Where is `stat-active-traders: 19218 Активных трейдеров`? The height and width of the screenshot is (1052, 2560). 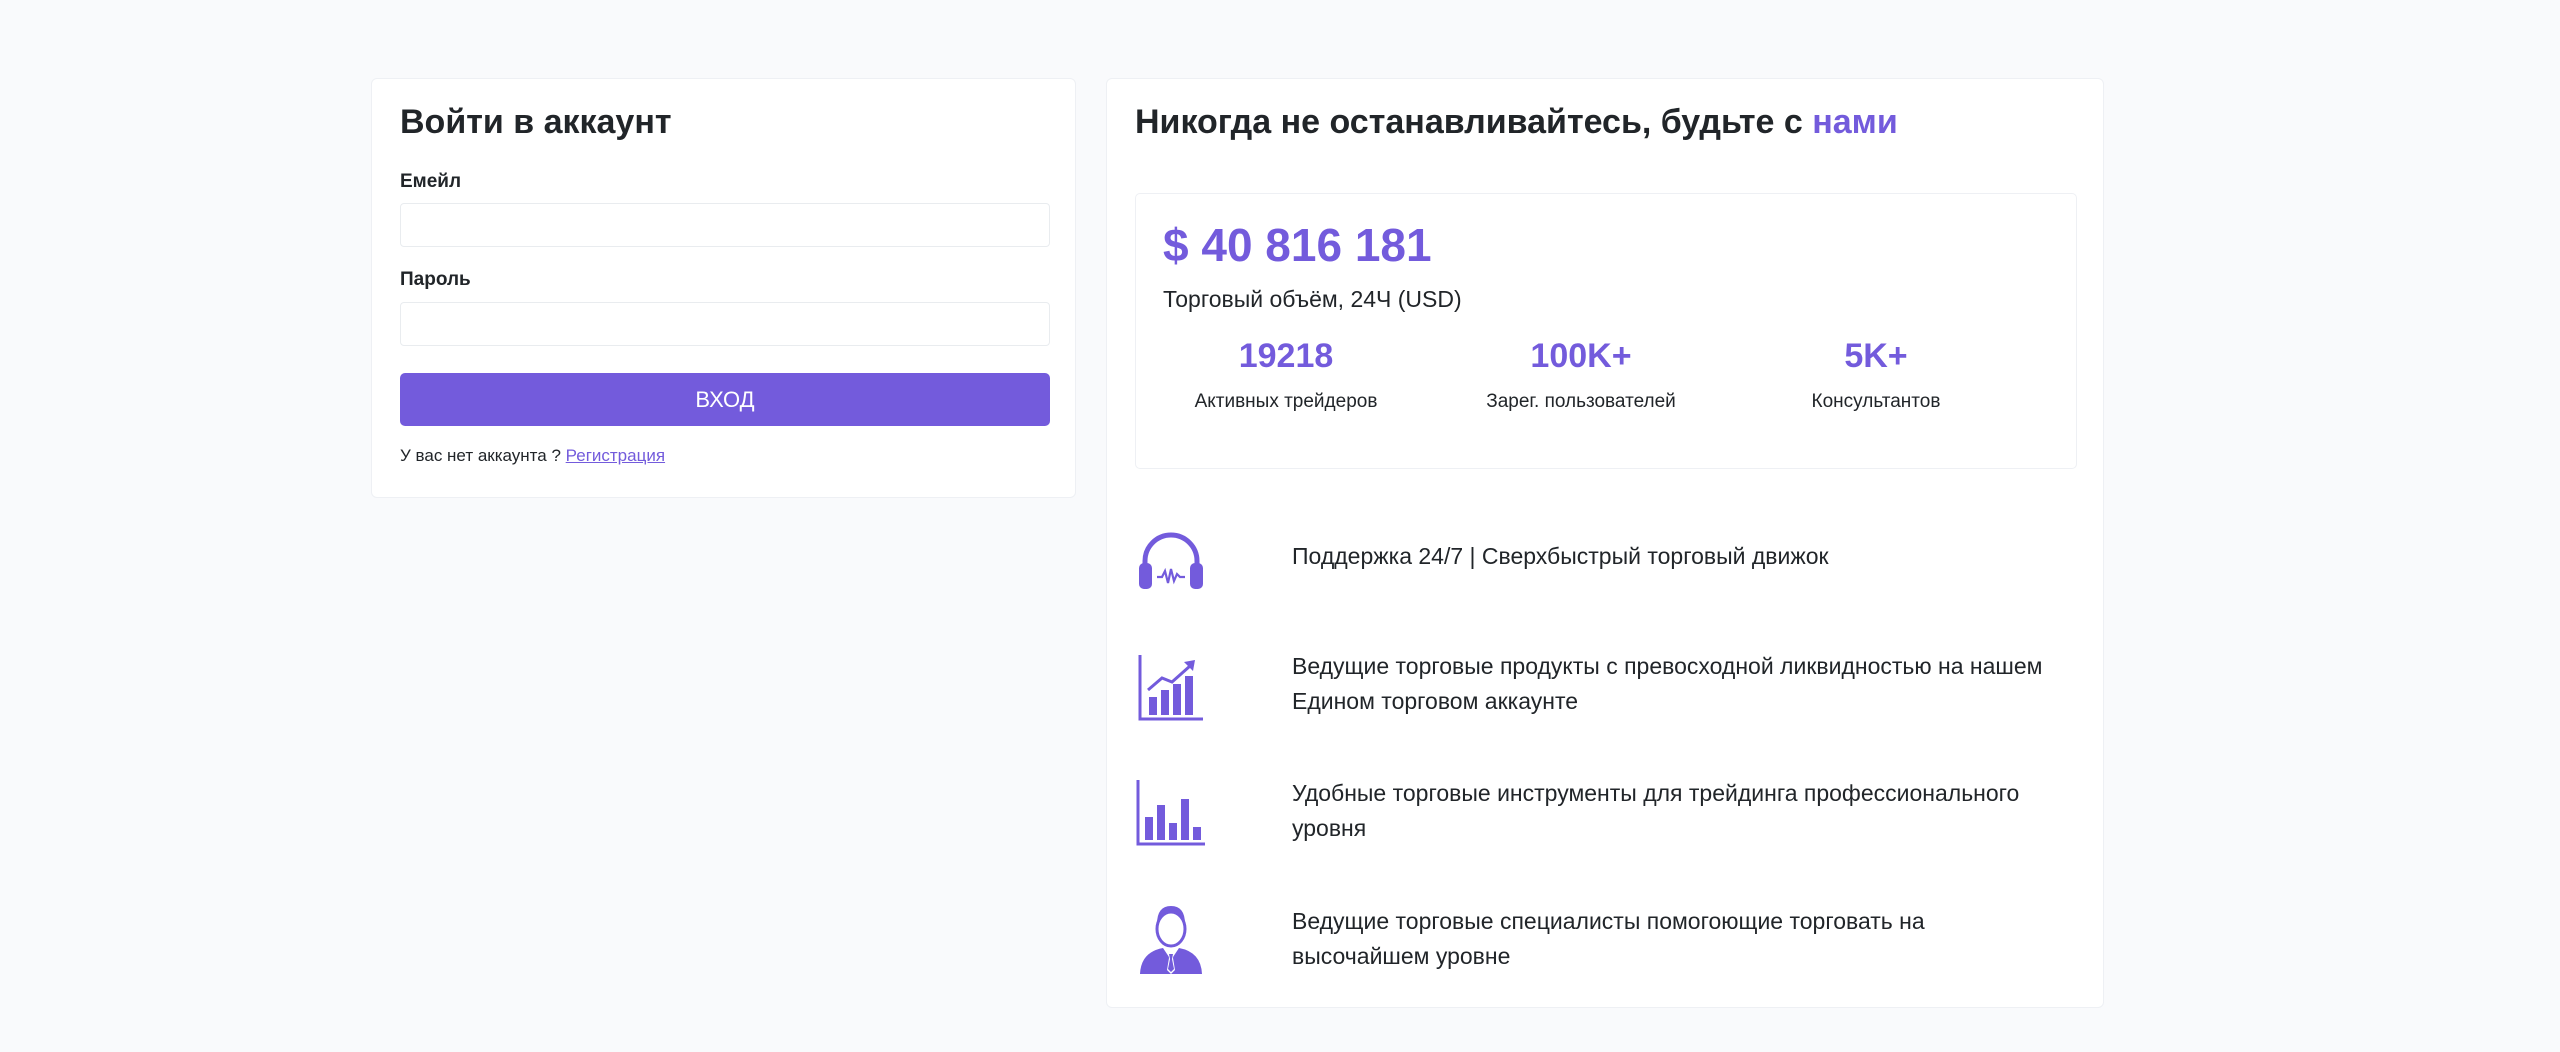
stat-active-traders: 19218 Активных трейдеров is located at coordinates (1286, 374).